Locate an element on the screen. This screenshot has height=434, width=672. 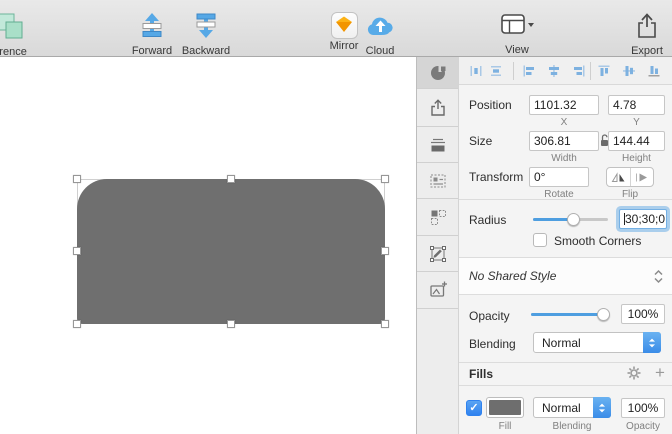
inspector-tab-strip is located at coordinates (438, 245).